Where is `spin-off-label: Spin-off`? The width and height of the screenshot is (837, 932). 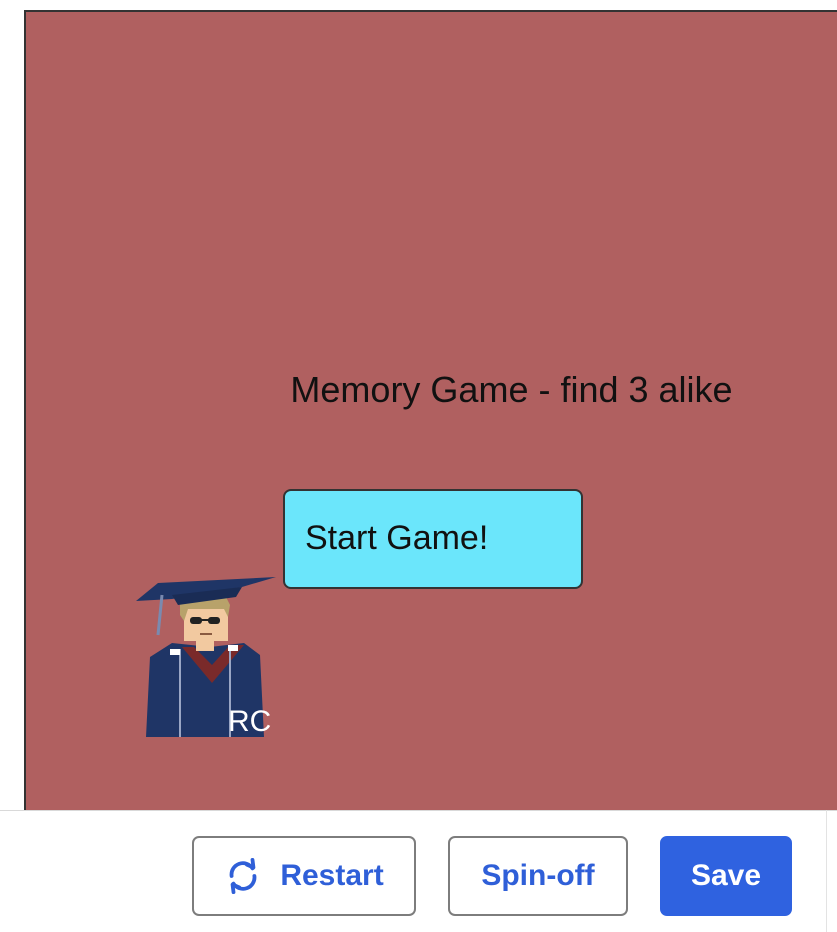 spin-off-label: Spin-off is located at coordinates (538, 875).